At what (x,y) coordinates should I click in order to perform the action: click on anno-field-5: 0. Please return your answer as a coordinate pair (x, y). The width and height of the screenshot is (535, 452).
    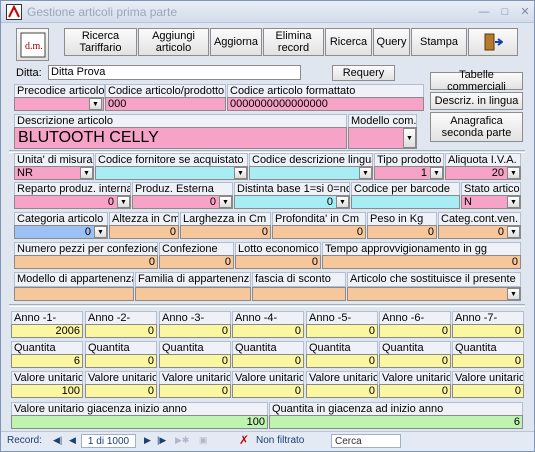
    Looking at the image, I should click on (342, 331).